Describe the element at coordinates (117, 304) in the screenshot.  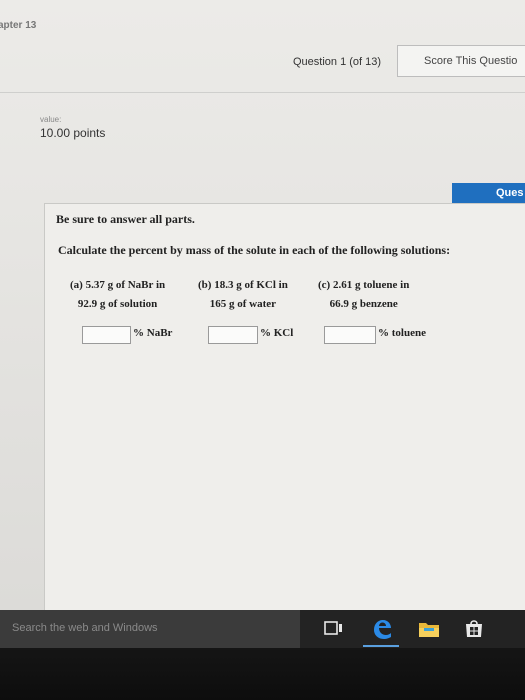
I see `part-a-line2: 92.9 g of solution` at that location.